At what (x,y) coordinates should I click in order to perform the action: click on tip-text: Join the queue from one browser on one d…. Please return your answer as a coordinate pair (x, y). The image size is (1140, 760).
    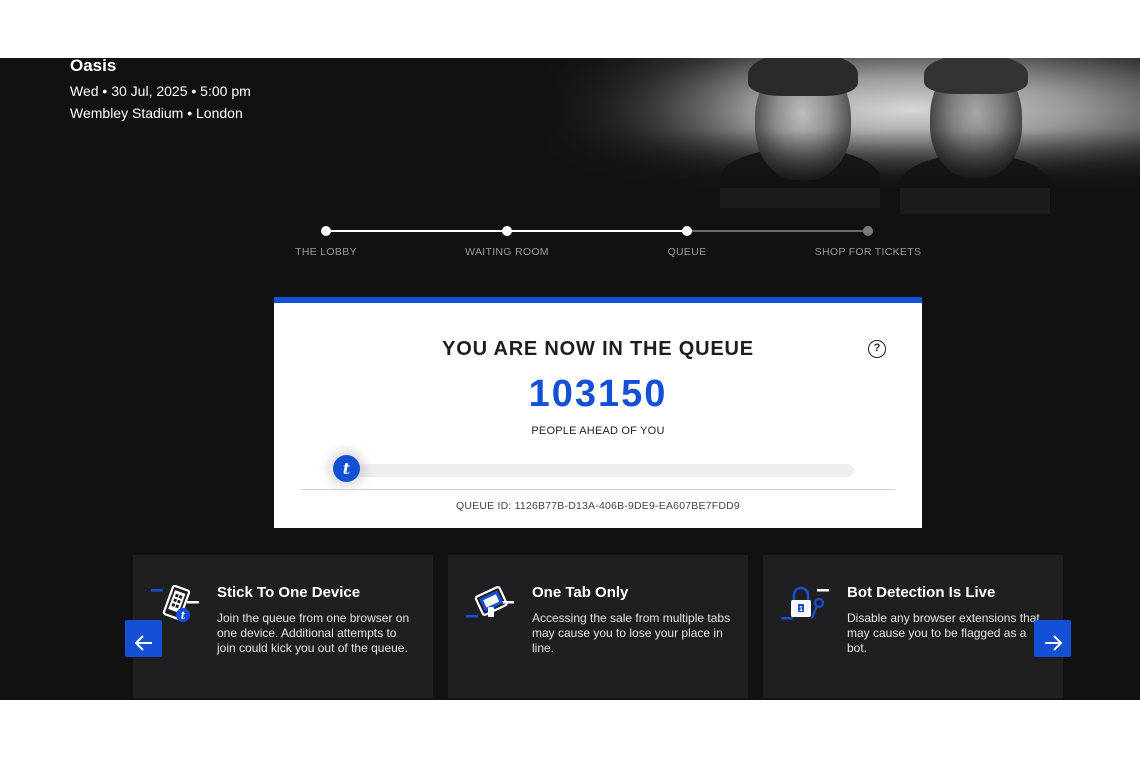
    Looking at the image, I should click on (313, 633).